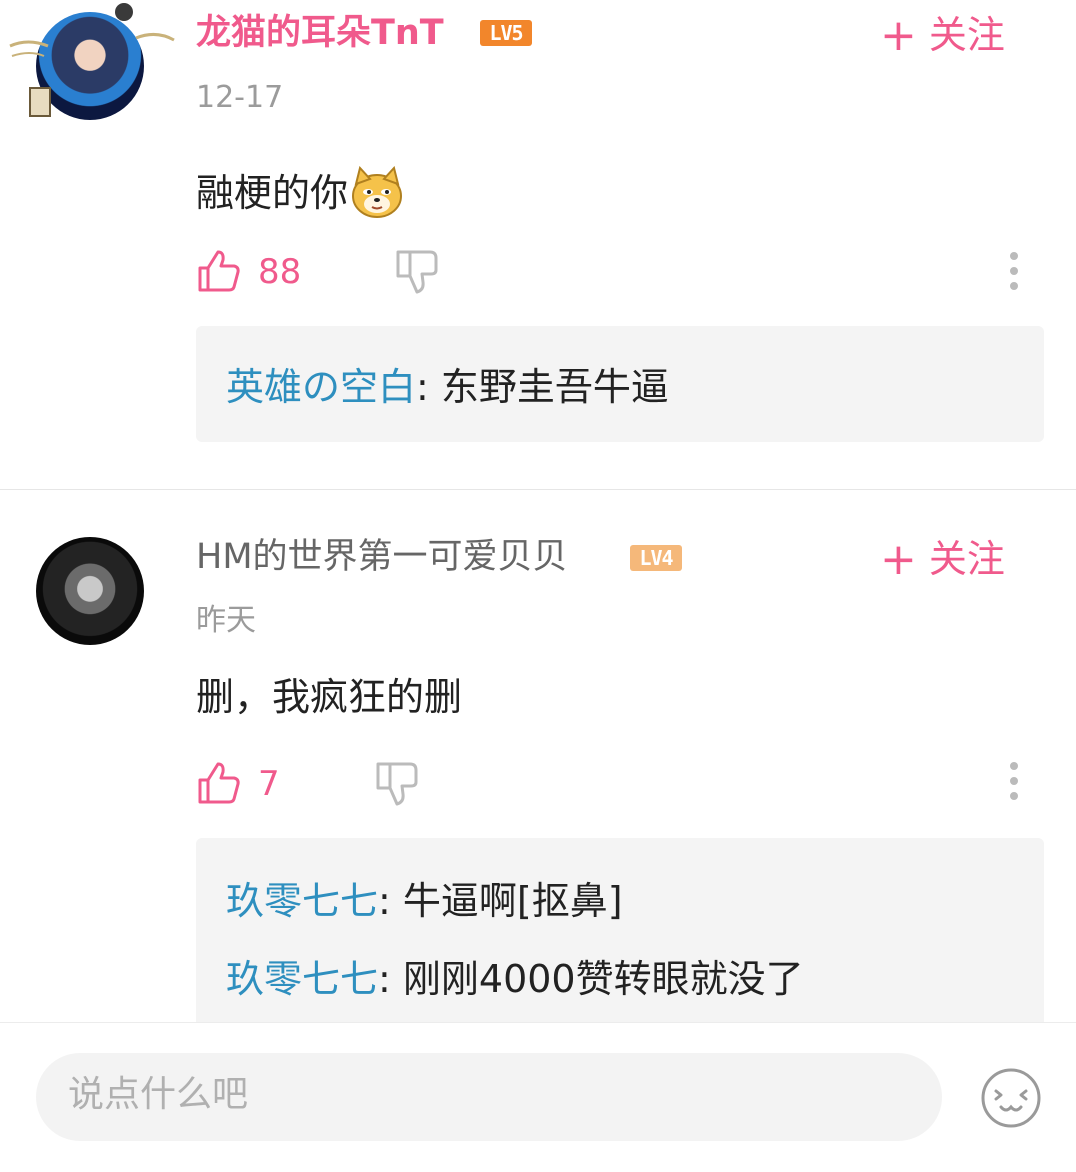  Describe the element at coordinates (280, 272) in the screenshot. I see `like-count: 88` at that location.